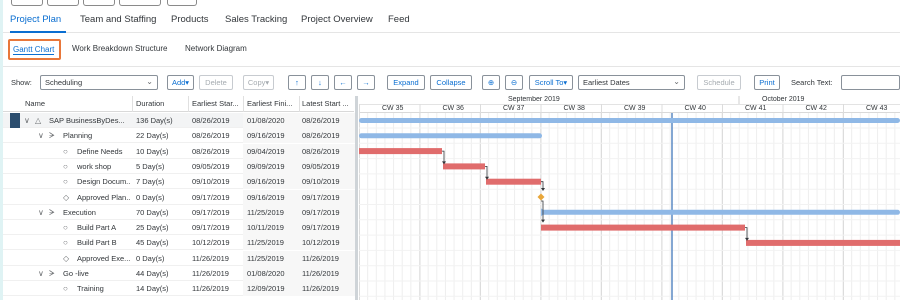 The width and height of the screenshot is (900, 300). What do you see at coordinates (15, 120) in the screenshot?
I see `row-selector` at bounding box center [15, 120].